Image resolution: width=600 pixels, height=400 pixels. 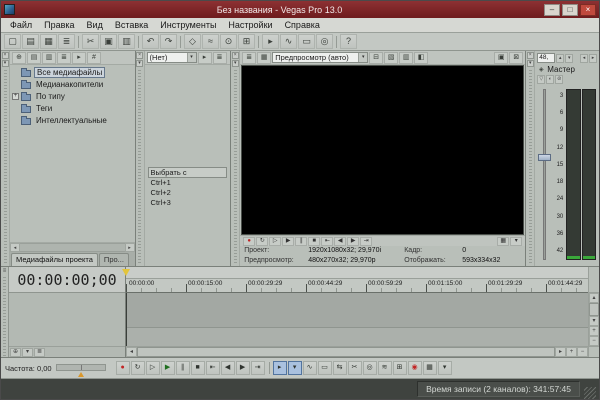 What do you see at coordinates (94, 57) in the screenshot?
I see `views-button: #` at bounding box center [94, 57].